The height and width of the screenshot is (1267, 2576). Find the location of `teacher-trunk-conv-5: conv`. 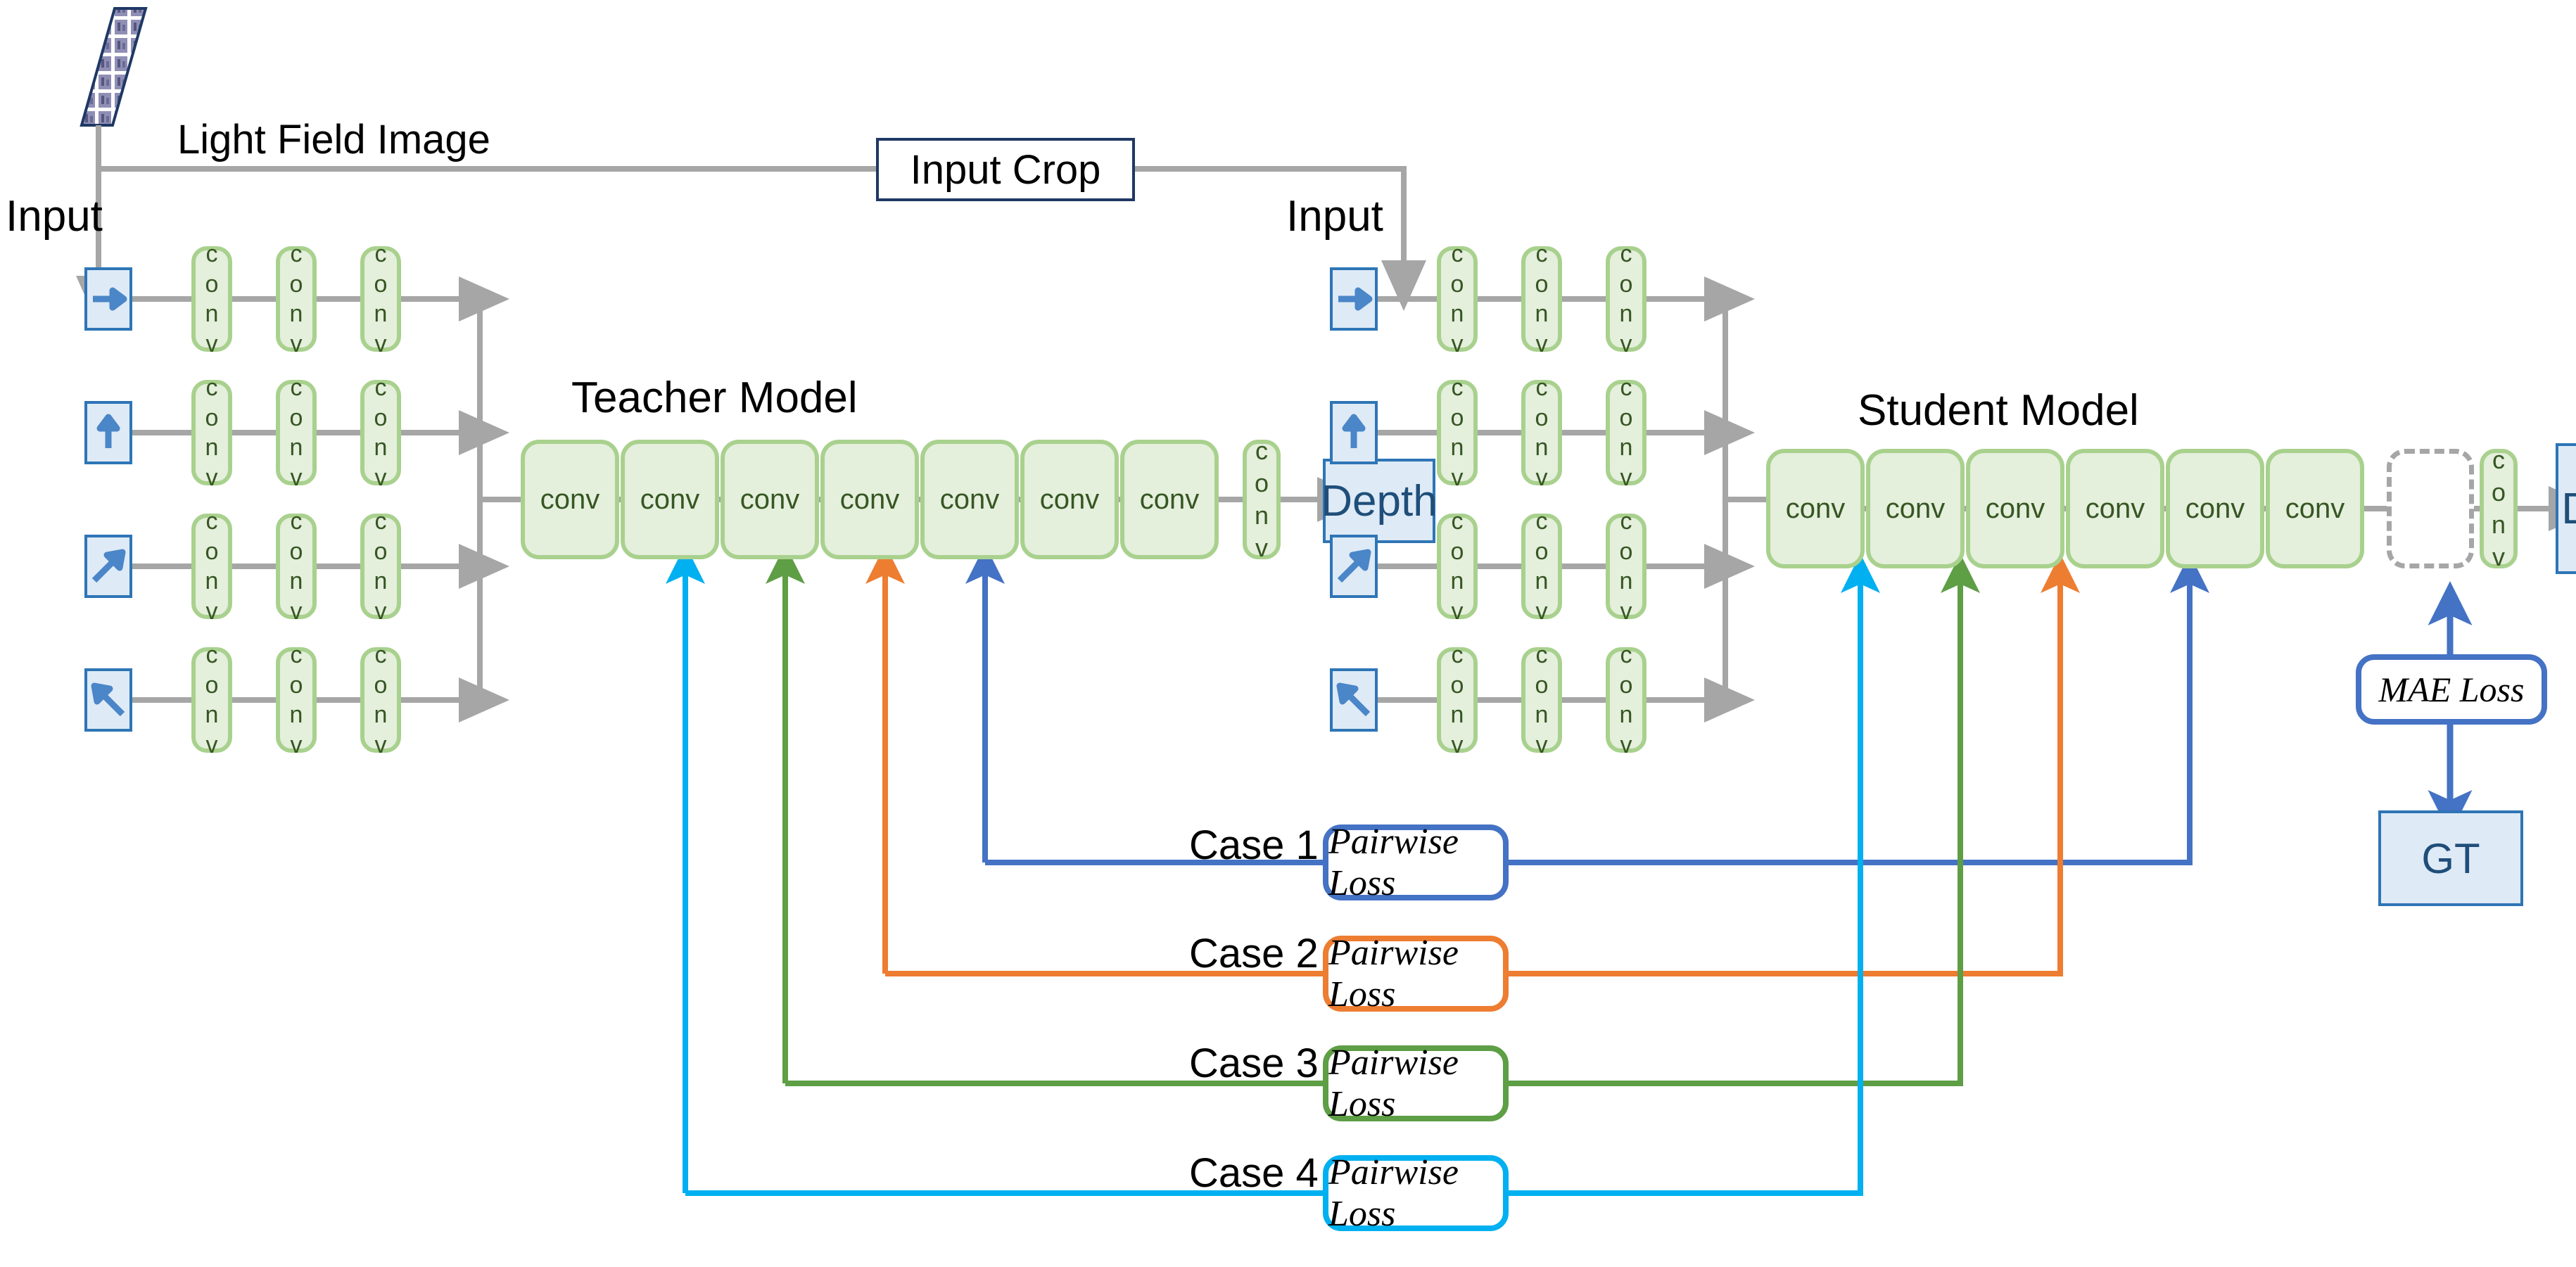

teacher-trunk-conv-5: conv is located at coordinates (969, 500).